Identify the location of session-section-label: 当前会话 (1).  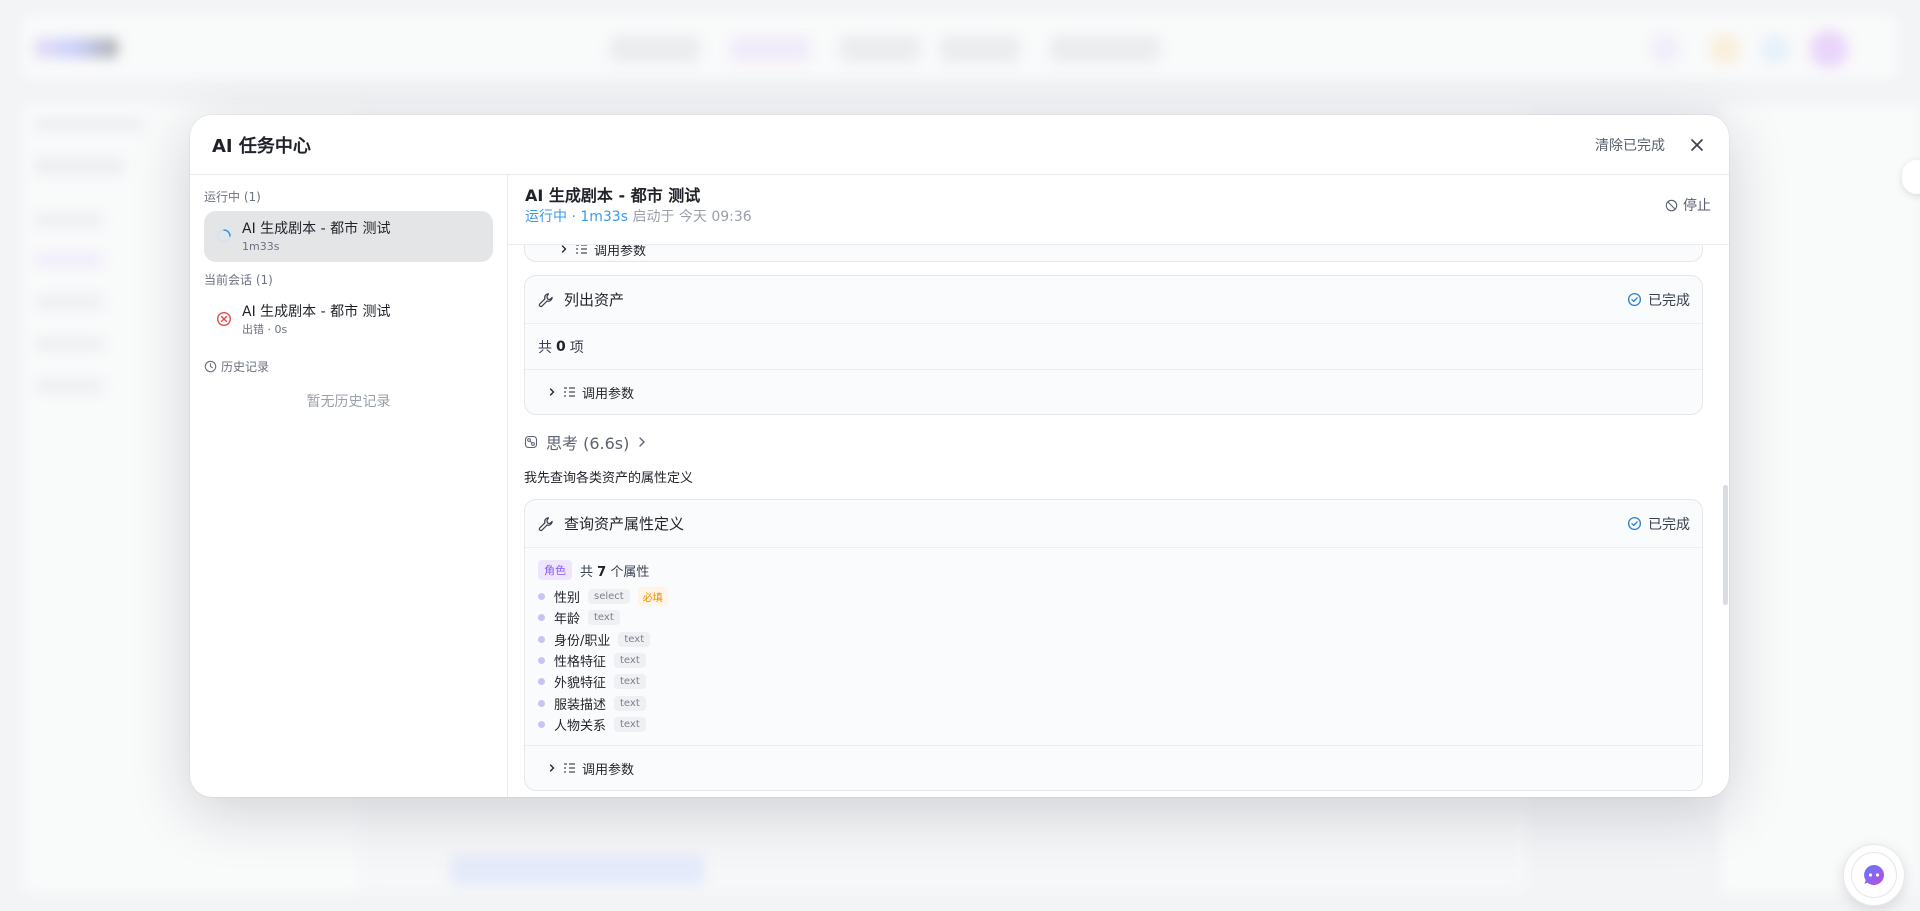
(238, 279).